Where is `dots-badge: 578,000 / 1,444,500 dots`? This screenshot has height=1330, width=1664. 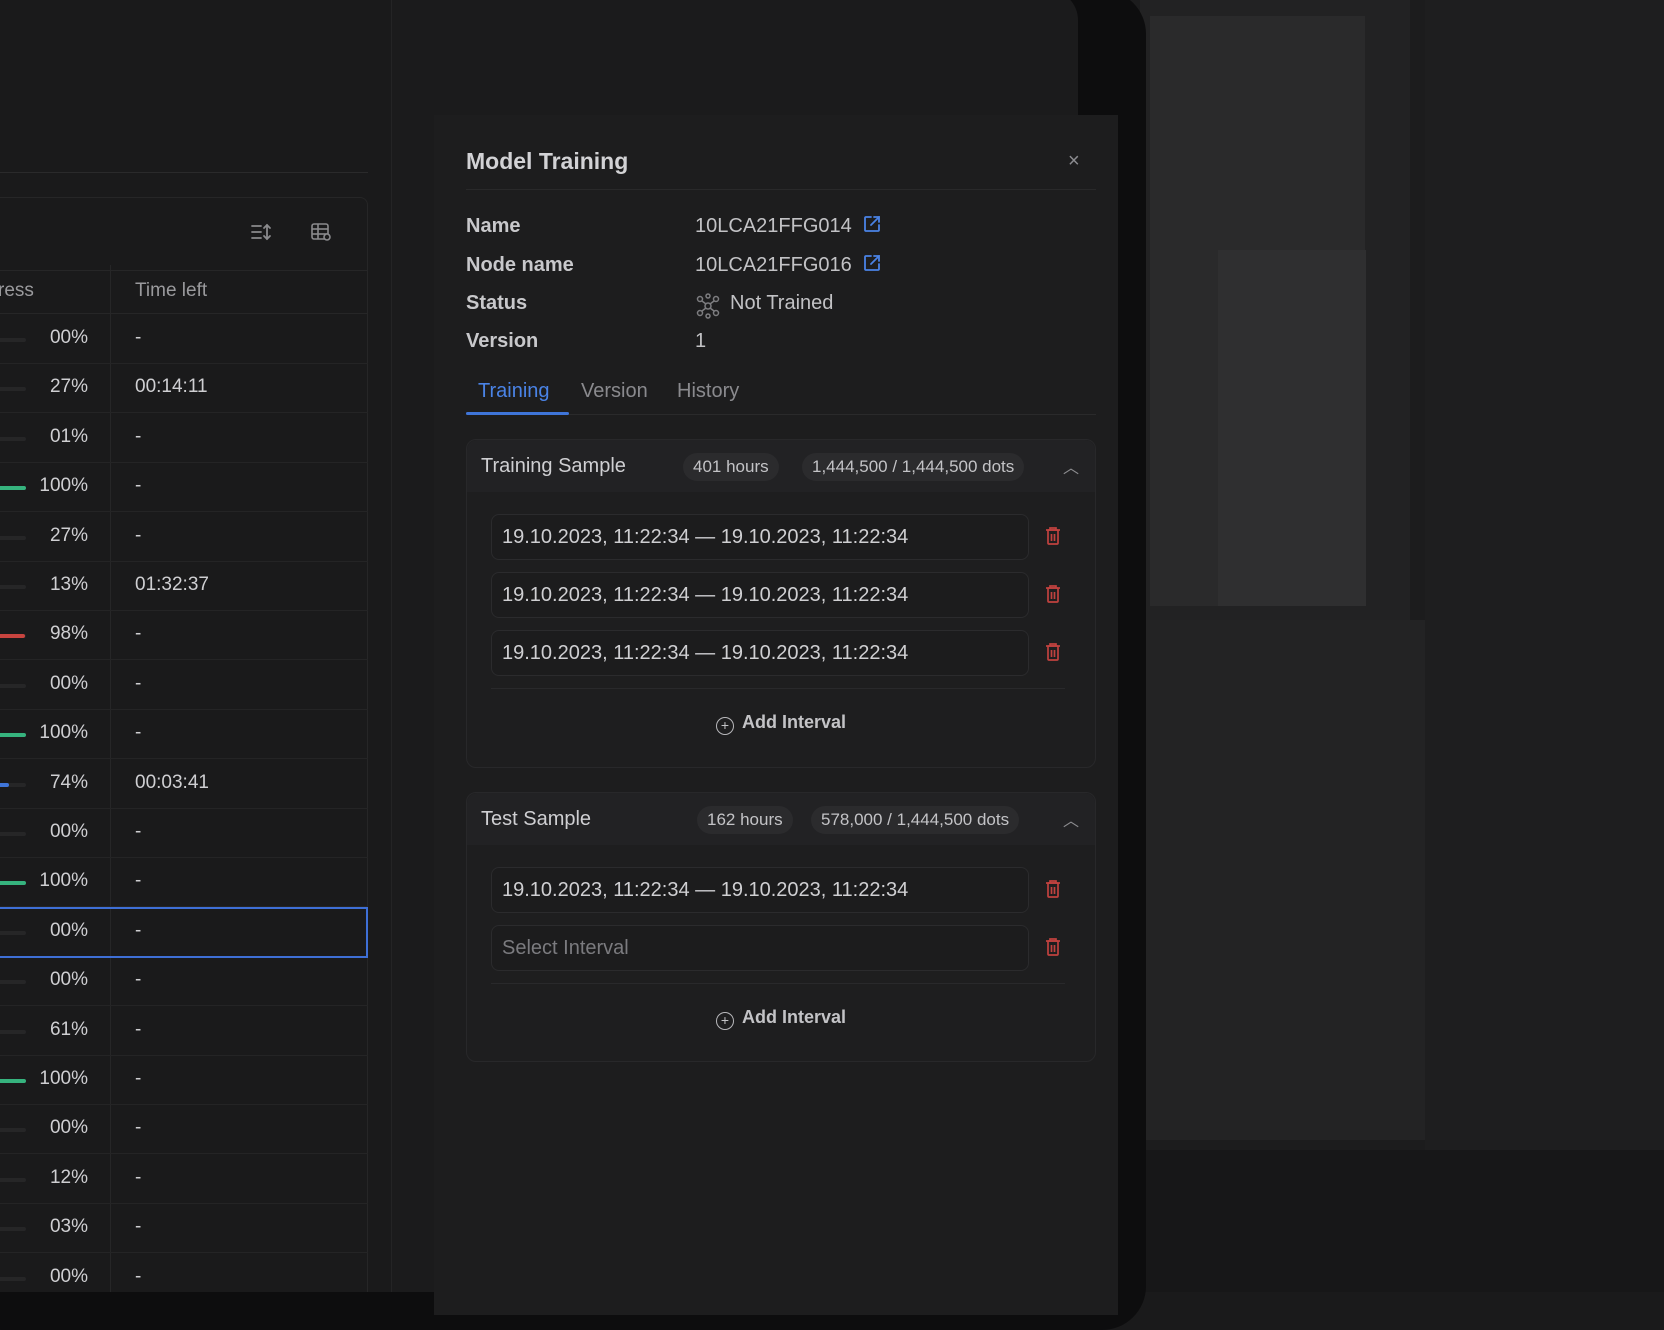 dots-badge: 578,000 / 1,444,500 dots is located at coordinates (915, 820).